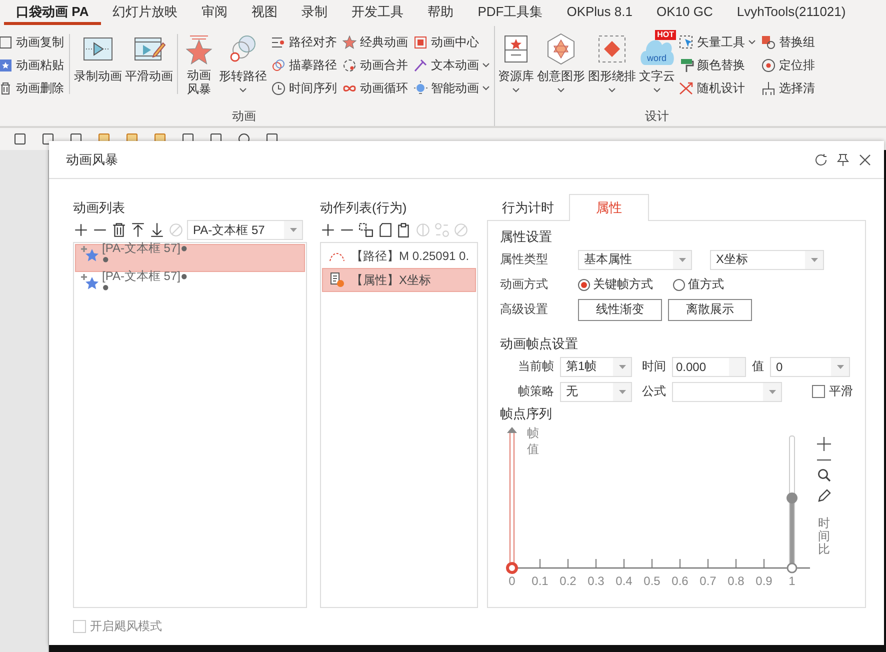 Image resolution: width=886 pixels, height=652 pixels. What do you see at coordinates (609, 207) in the screenshot?
I see `panel-tab: 属性` at bounding box center [609, 207].